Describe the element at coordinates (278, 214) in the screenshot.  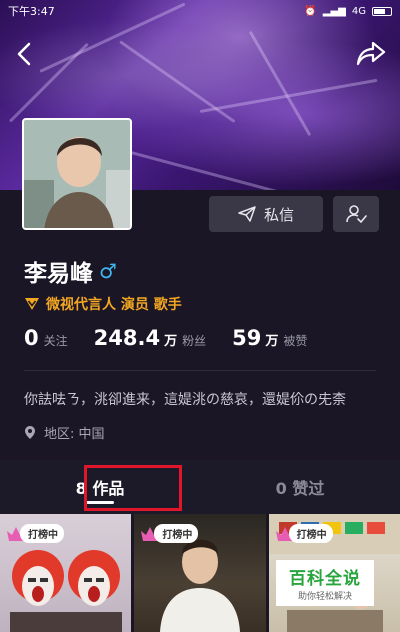
I see `message-button-label: 私信` at that location.